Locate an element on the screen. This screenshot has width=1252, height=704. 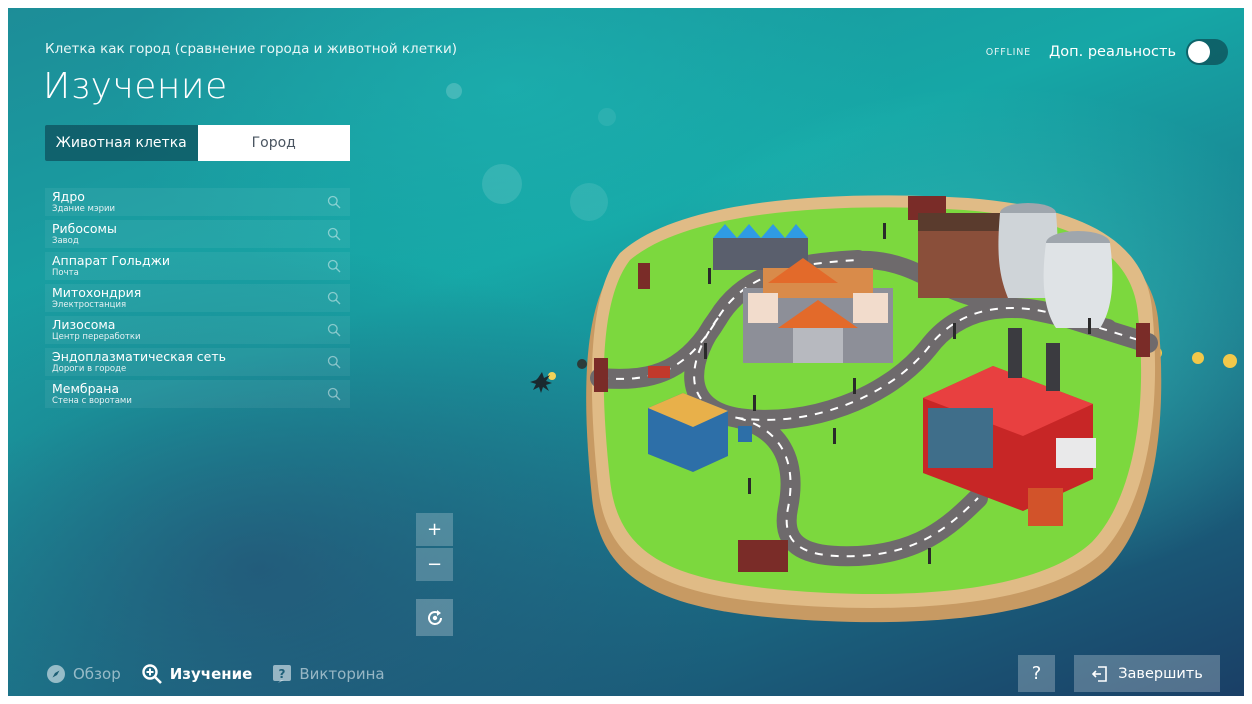
nav-explore-label: Изучение is located at coordinates (211, 674).